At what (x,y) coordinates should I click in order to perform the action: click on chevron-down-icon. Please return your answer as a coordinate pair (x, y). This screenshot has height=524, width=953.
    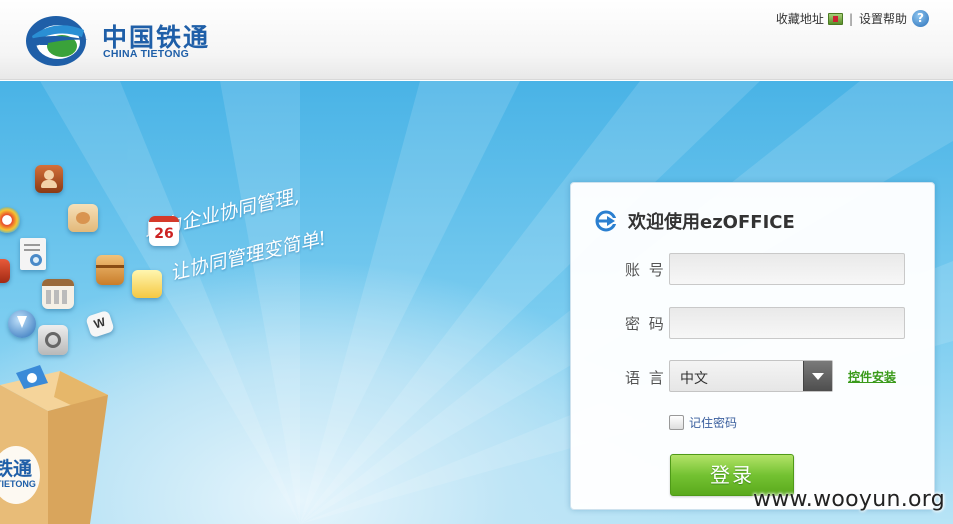
    Looking at the image, I should click on (817, 376).